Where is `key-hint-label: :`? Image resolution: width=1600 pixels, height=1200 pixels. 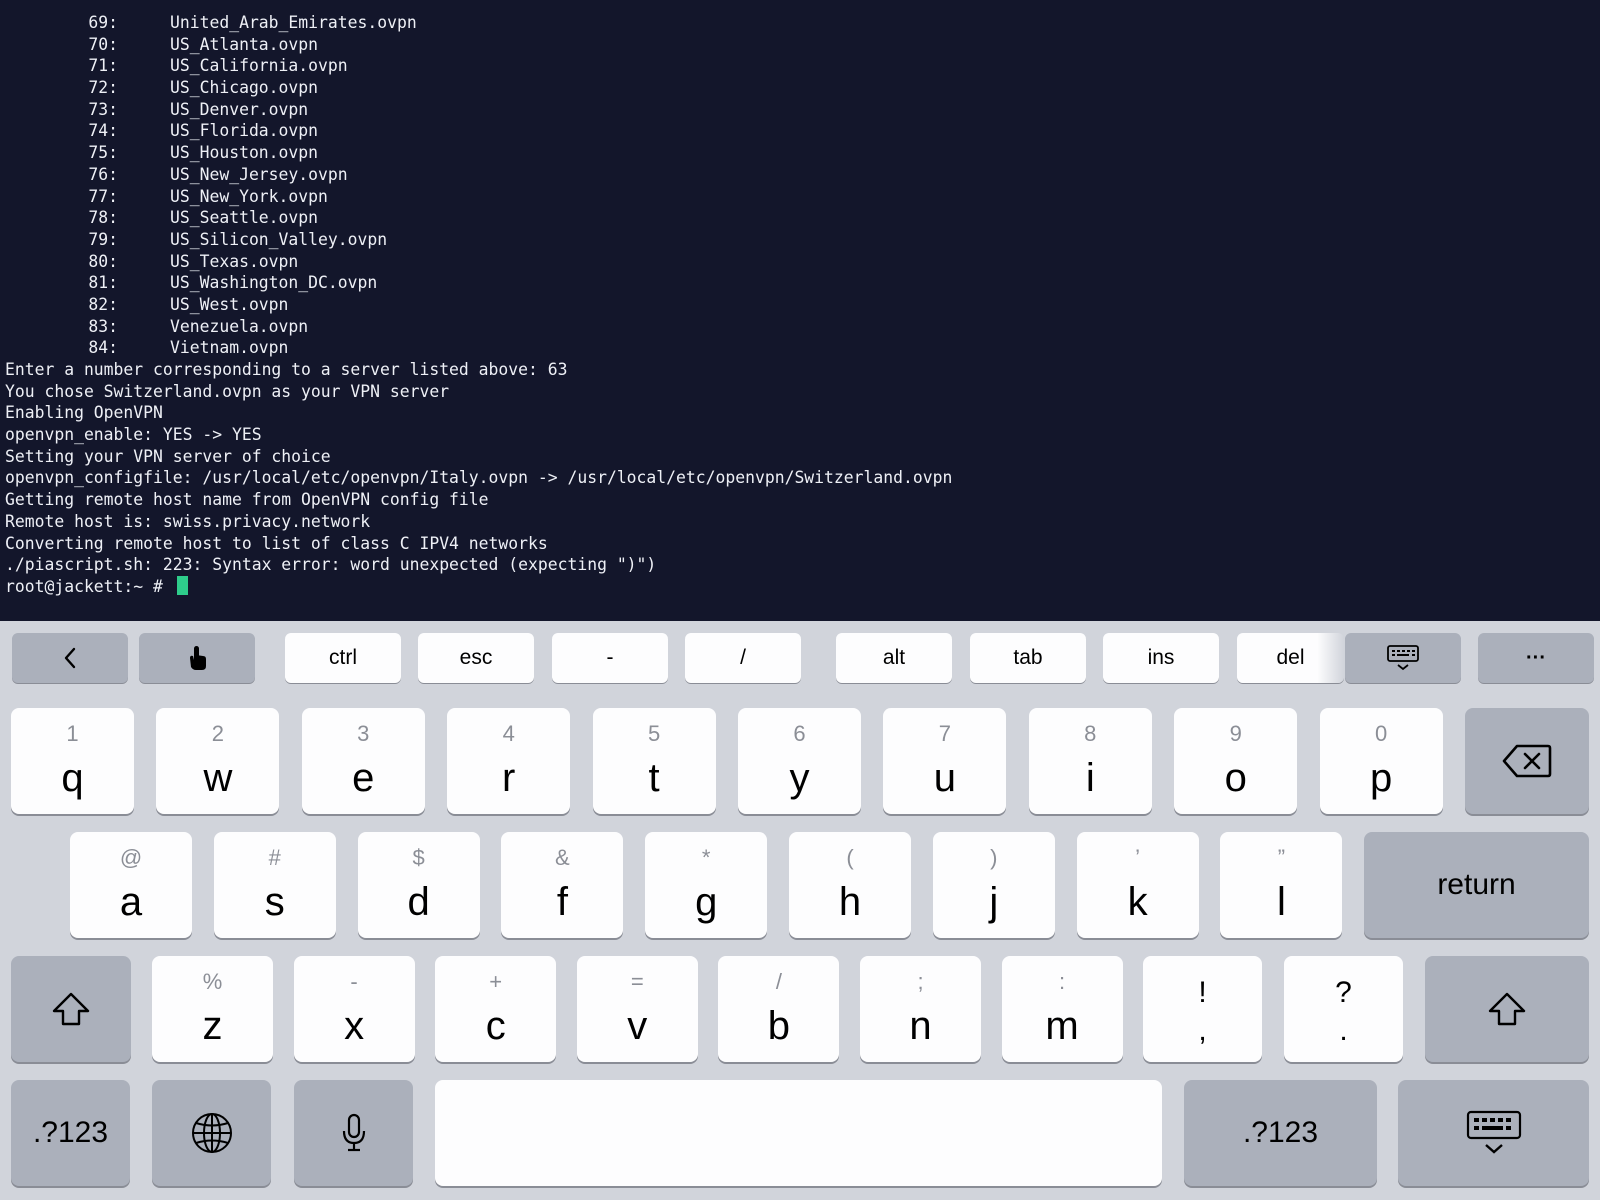
key-hint-label: : is located at coordinates (1062, 981).